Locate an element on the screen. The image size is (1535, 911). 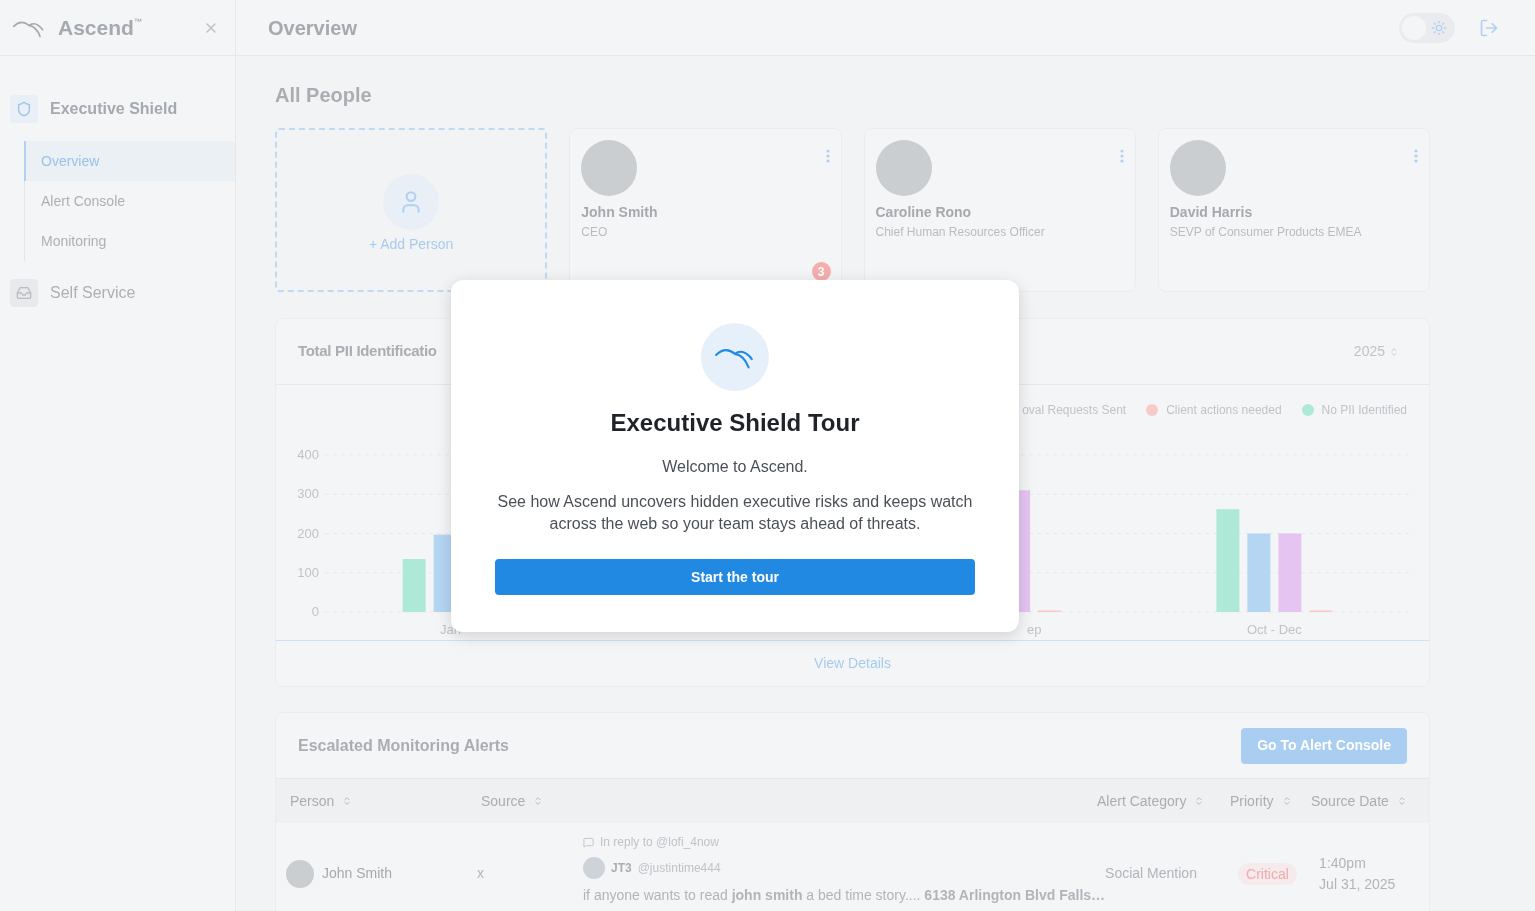
theme-toggle is located at coordinates (1427, 27).